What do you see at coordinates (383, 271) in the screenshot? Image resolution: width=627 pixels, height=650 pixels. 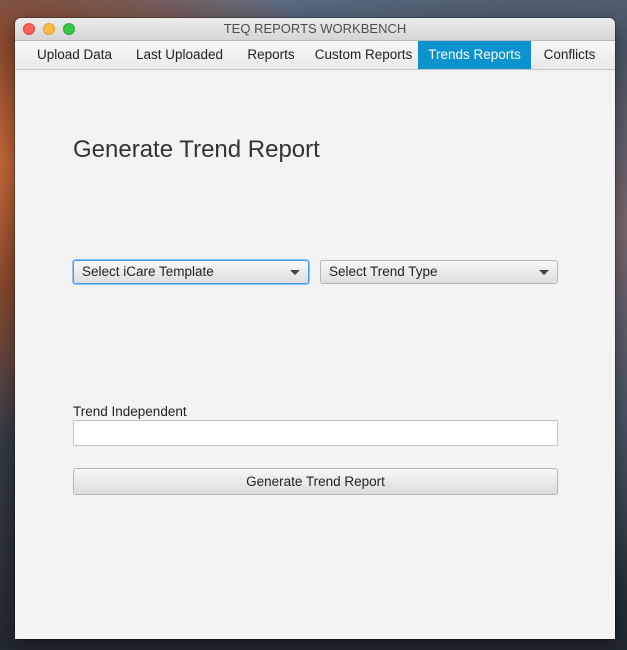 I see `trend-type-select-value: Select Trend Type` at bounding box center [383, 271].